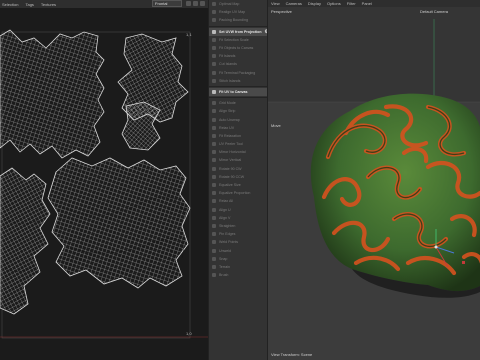  What do you see at coordinates (25, 241) in the screenshot?
I see `uv-island-bottom-left` at bounding box center [25, 241].